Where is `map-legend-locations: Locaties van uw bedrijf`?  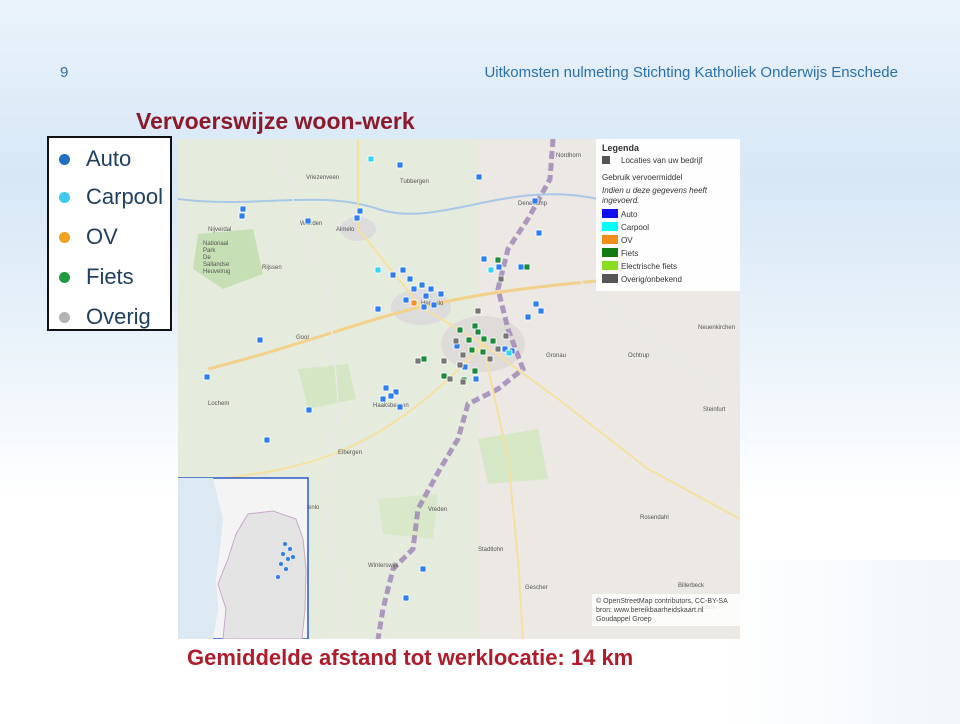 map-legend-locations: Locaties van uw bedrijf is located at coordinates (662, 160).